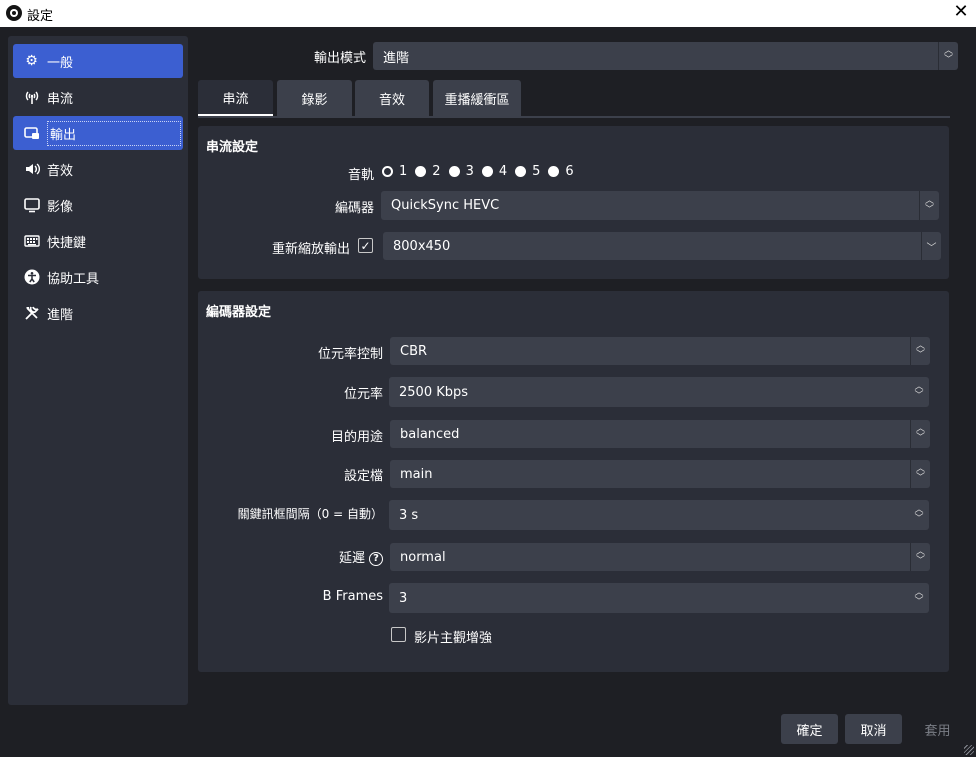 Image resolution: width=976 pixels, height=757 pixels. I want to click on sidebar-item-label: 影像, so click(60, 207).